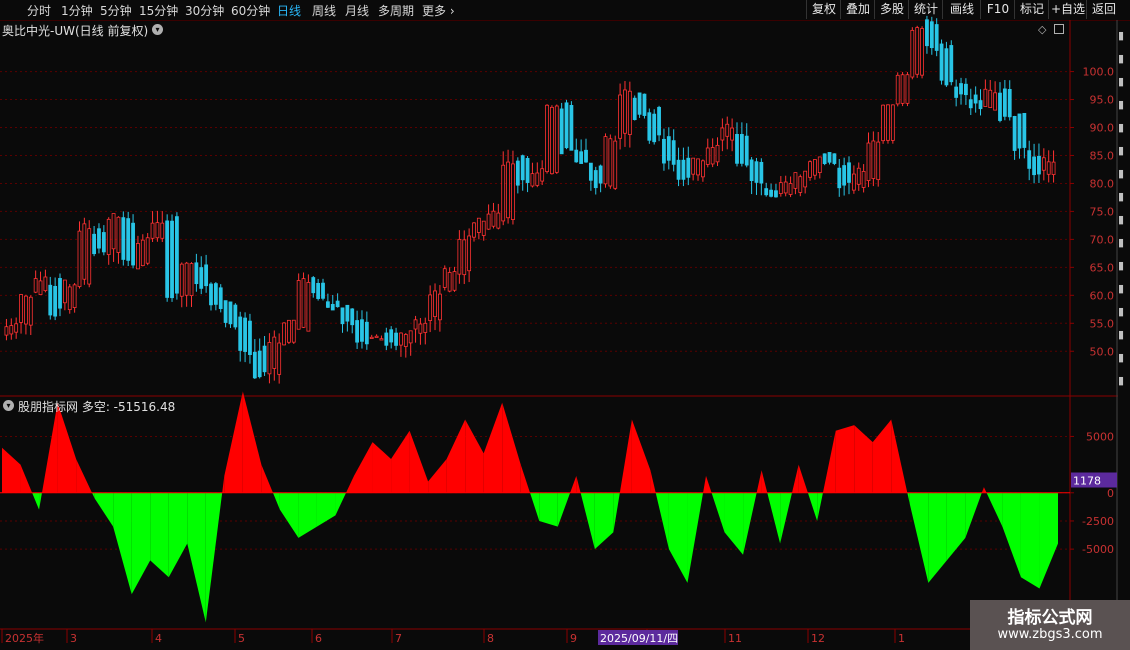 Image resolution: width=1130 pixels, height=650 pixels. I want to click on title-dropdown-icon: ▾, so click(157, 29).